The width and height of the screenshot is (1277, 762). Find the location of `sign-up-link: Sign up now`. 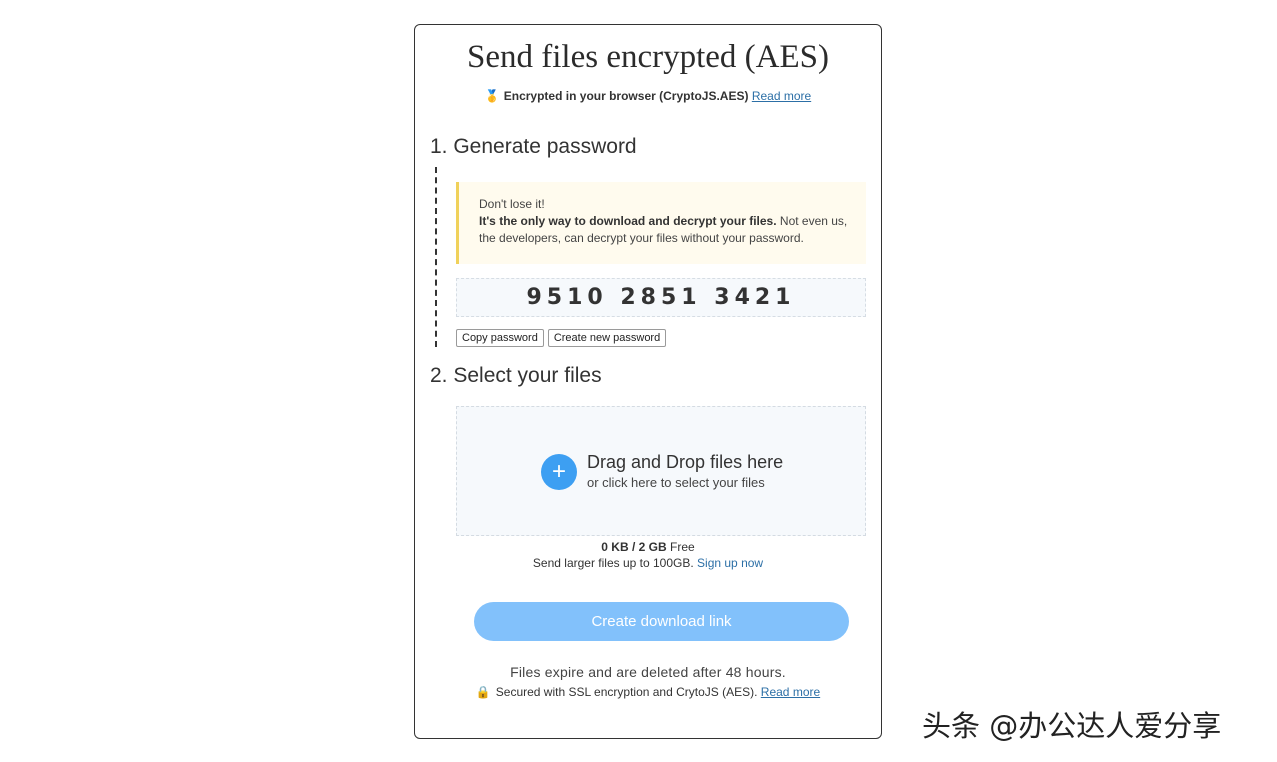

sign-up-link: Sign up now is located at coordinates (730, 563).